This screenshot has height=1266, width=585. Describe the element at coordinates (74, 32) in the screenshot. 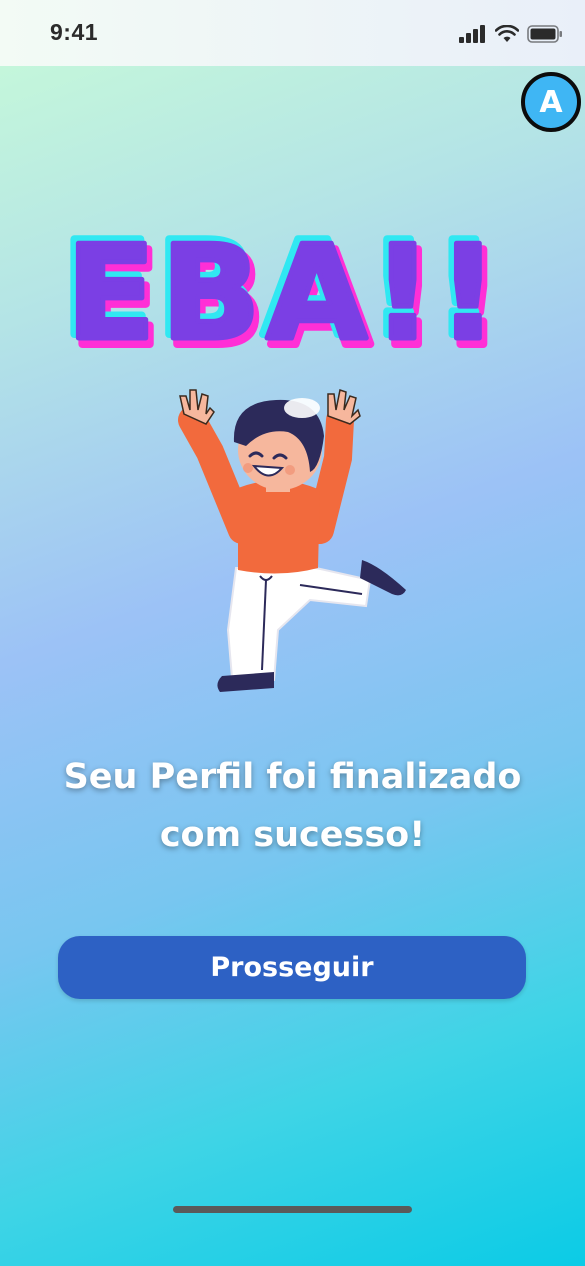

I see `status-time: 9:41` at that location.